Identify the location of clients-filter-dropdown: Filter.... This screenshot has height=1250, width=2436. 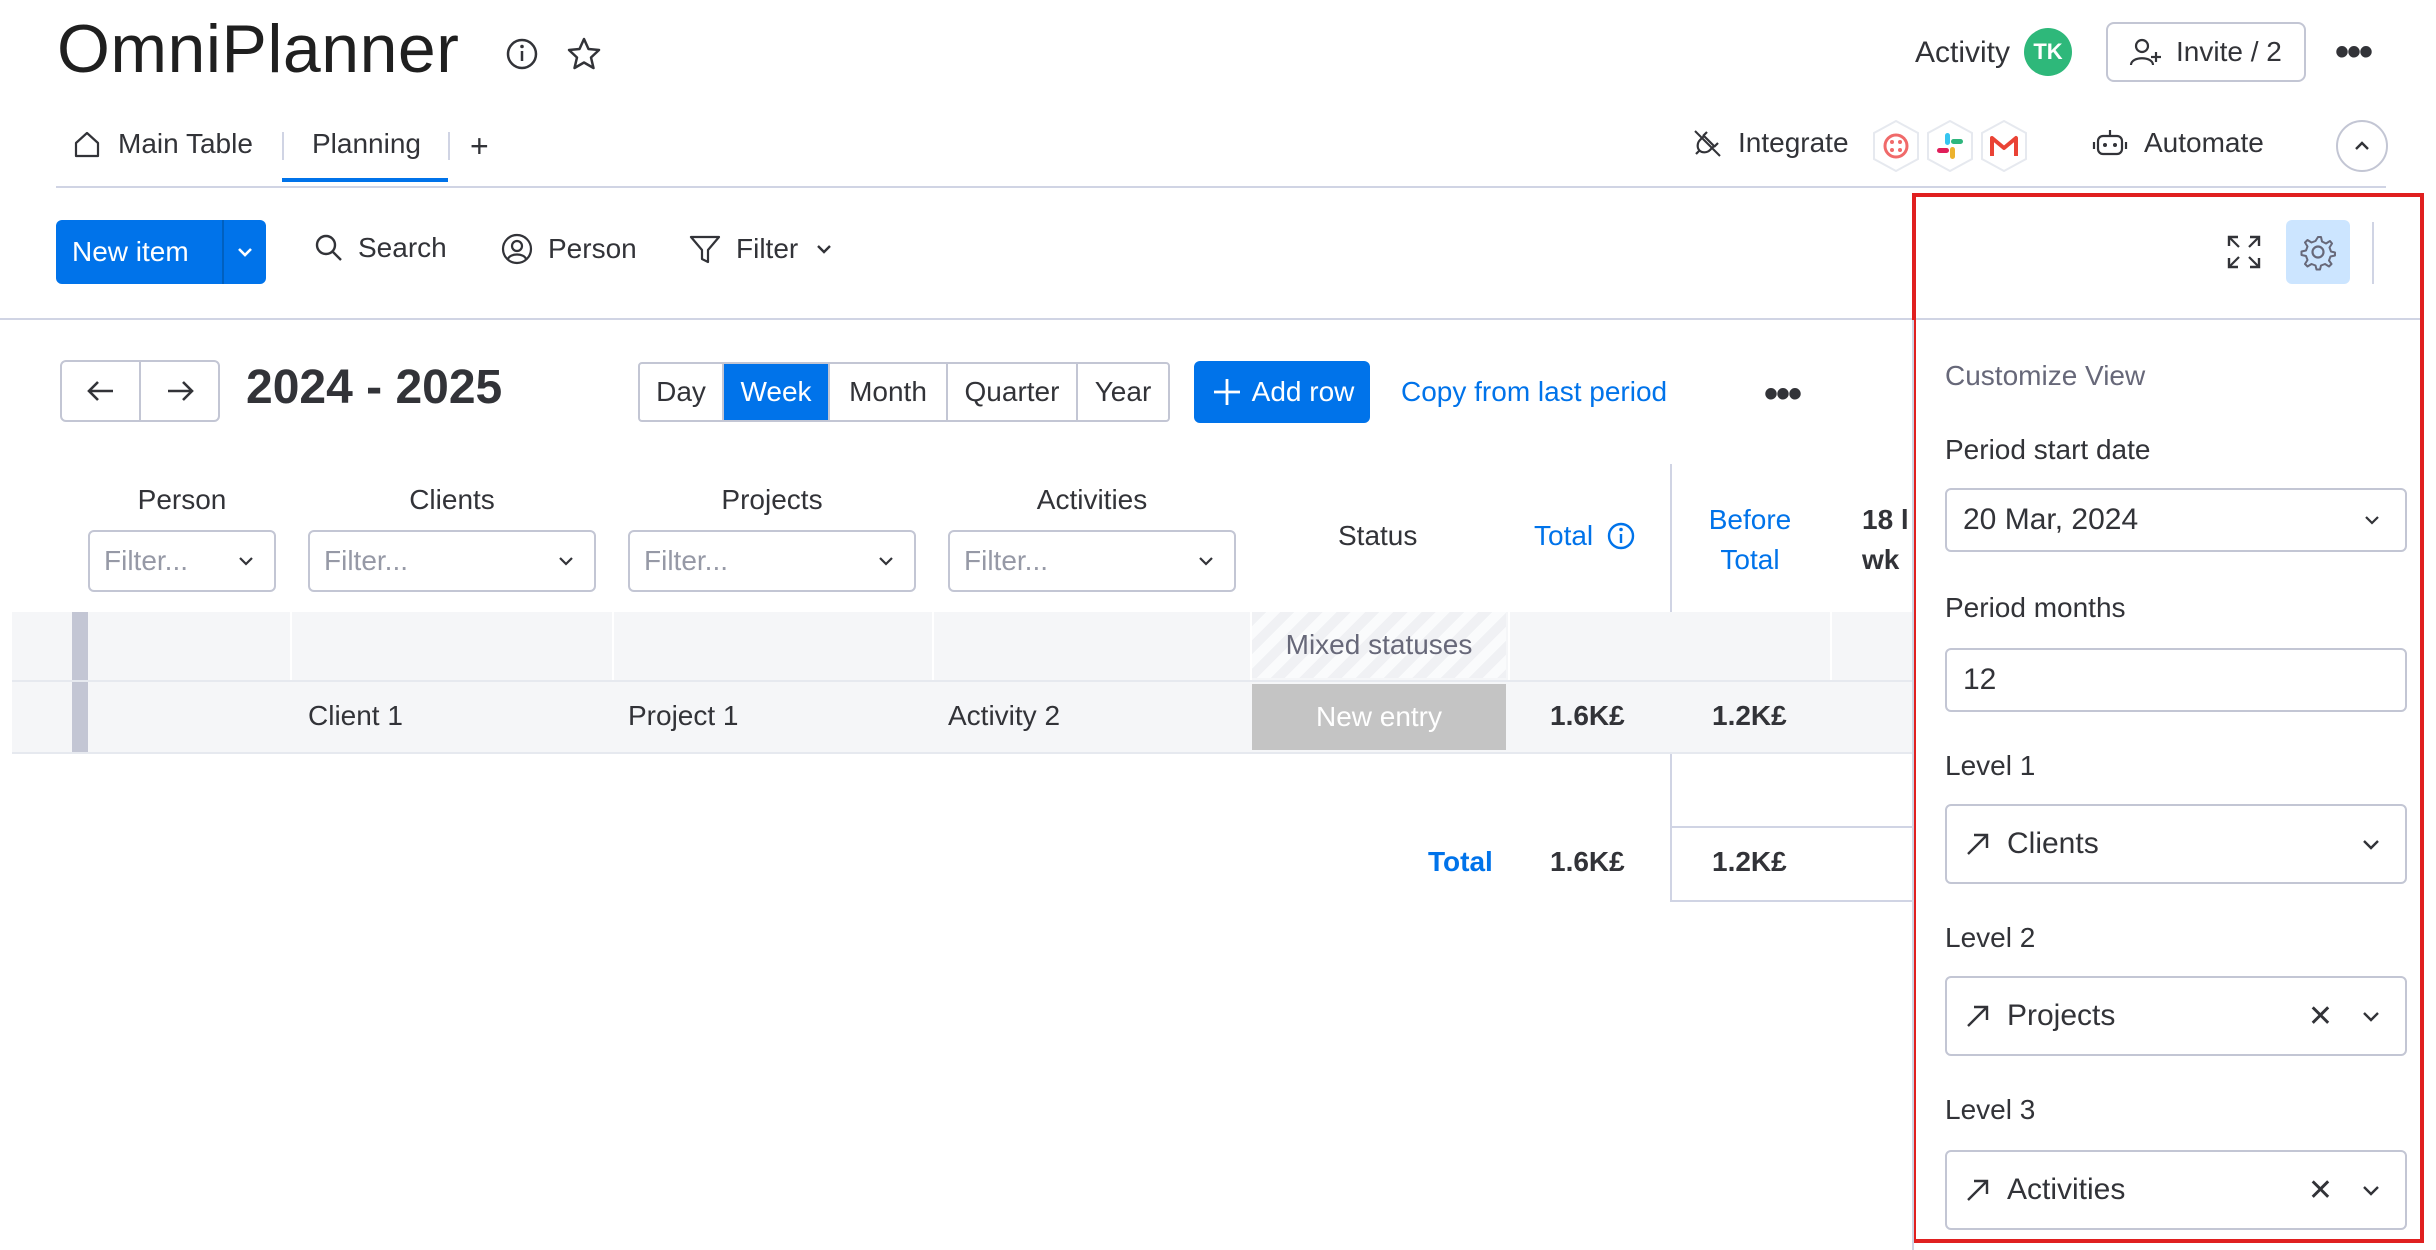
(452, 561).